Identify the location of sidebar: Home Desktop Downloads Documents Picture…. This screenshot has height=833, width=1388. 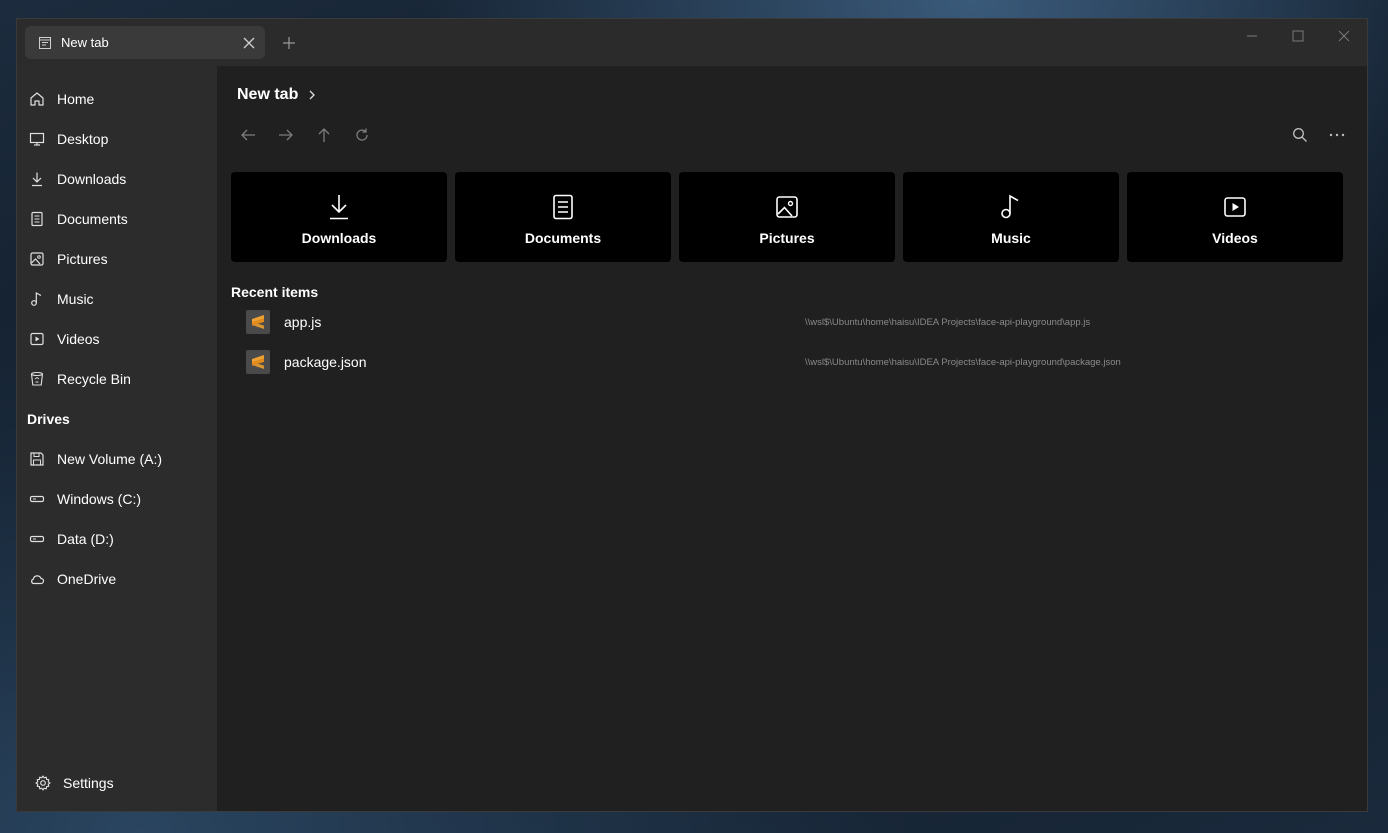
(117, 438).